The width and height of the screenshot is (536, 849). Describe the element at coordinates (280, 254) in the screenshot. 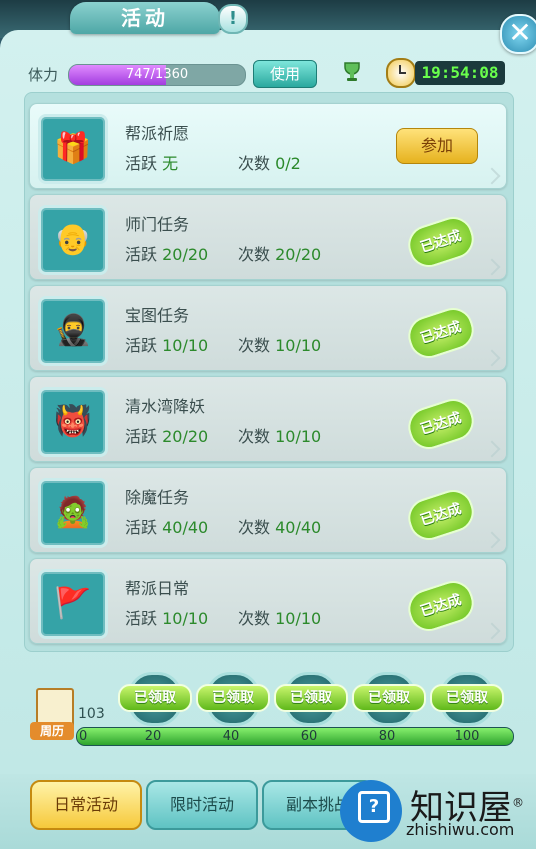

I see `activity-count: 次数 20/20` at that location.